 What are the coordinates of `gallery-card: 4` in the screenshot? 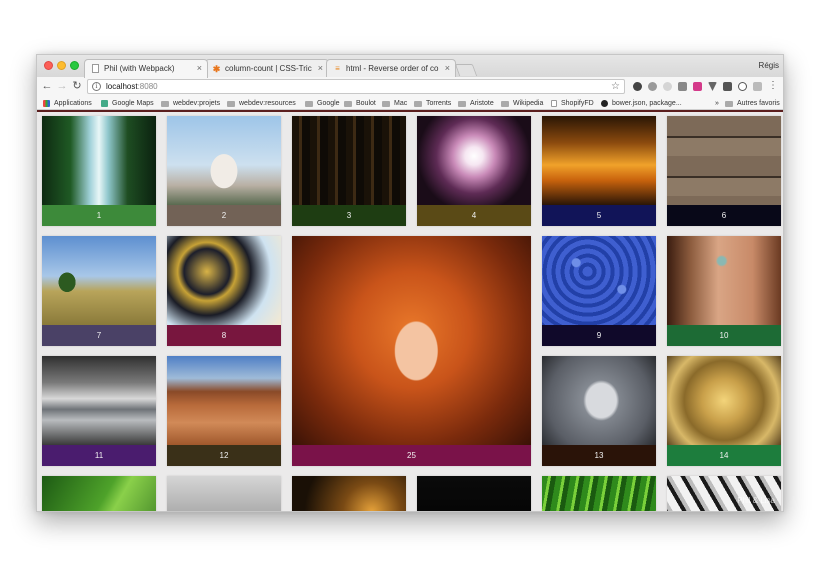 It's located at (474, 171).